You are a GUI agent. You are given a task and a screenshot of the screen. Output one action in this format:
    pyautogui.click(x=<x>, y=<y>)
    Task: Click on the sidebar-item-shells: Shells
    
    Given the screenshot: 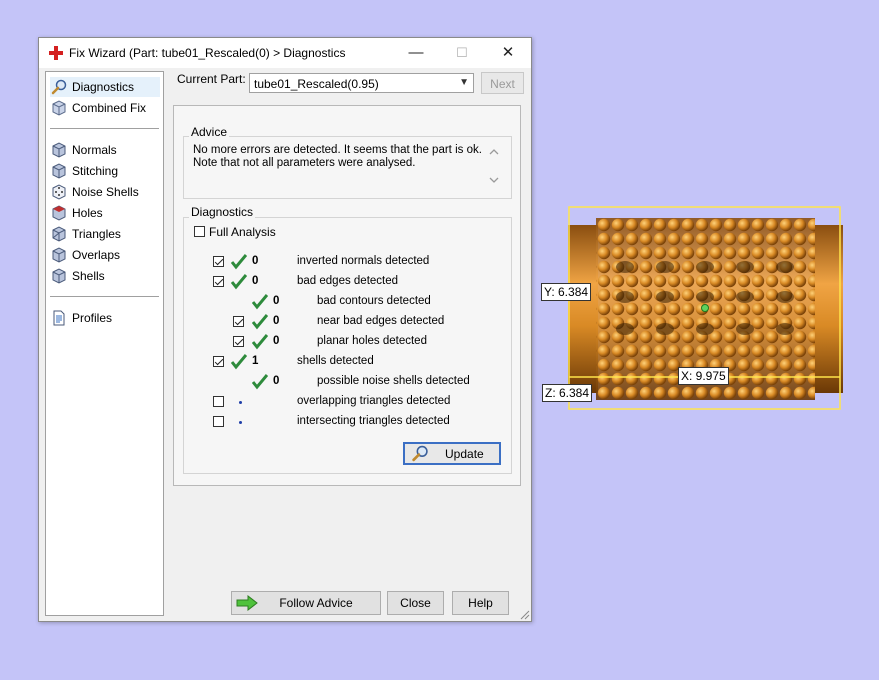 What is the action you would take?
    pyautogui.click(x=105, y=276)
    